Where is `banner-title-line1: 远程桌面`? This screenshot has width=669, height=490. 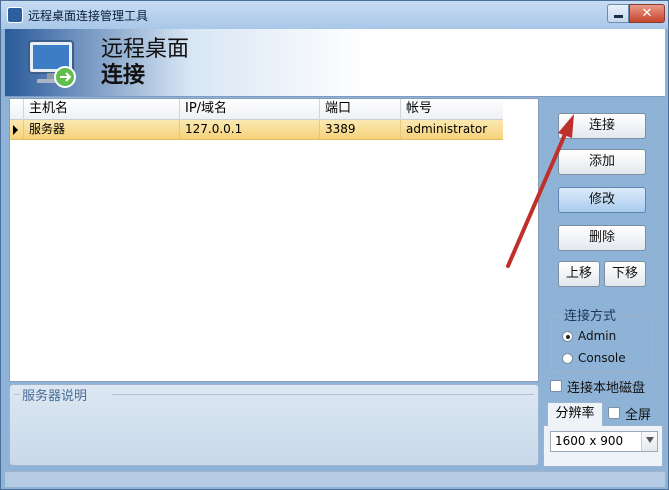 banner-title-line1: 远程桌面 is located at coordinates (145, 49).